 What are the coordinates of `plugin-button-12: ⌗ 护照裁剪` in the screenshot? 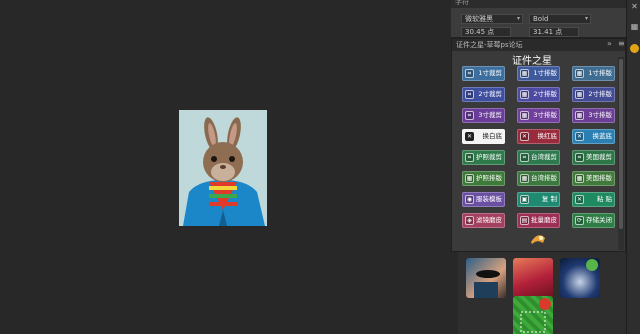 It's located at (483, 157).